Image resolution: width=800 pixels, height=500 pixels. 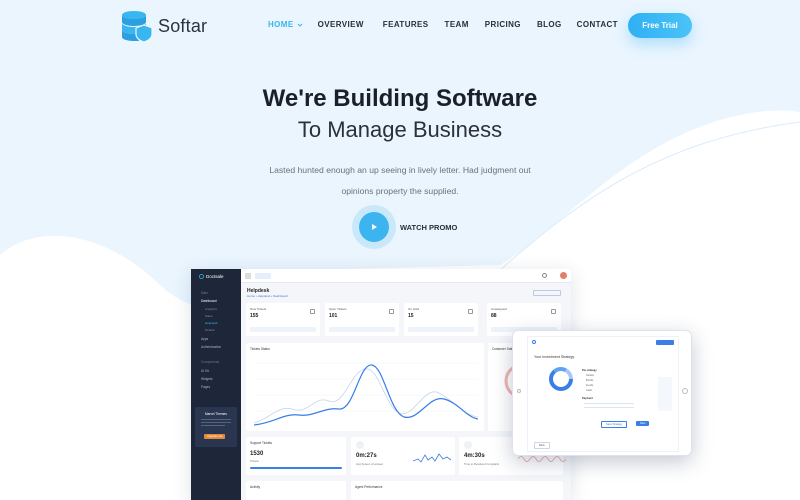 I want to click on payment-section: Payment, so click(x=587, y=398).